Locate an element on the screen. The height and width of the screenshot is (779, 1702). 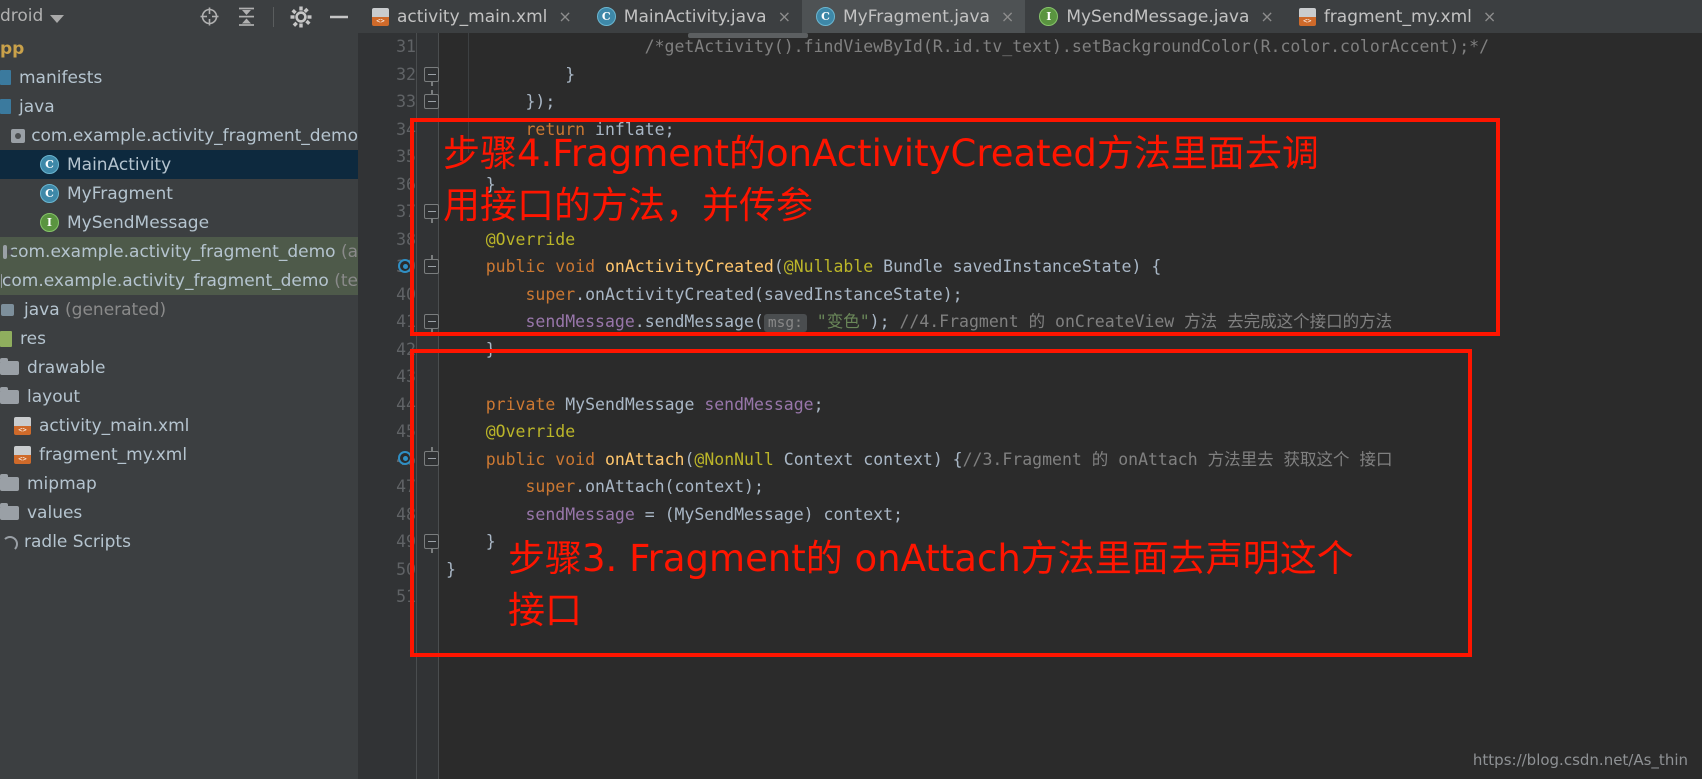
tree-item-java: java is located at coordinates (179, 106).